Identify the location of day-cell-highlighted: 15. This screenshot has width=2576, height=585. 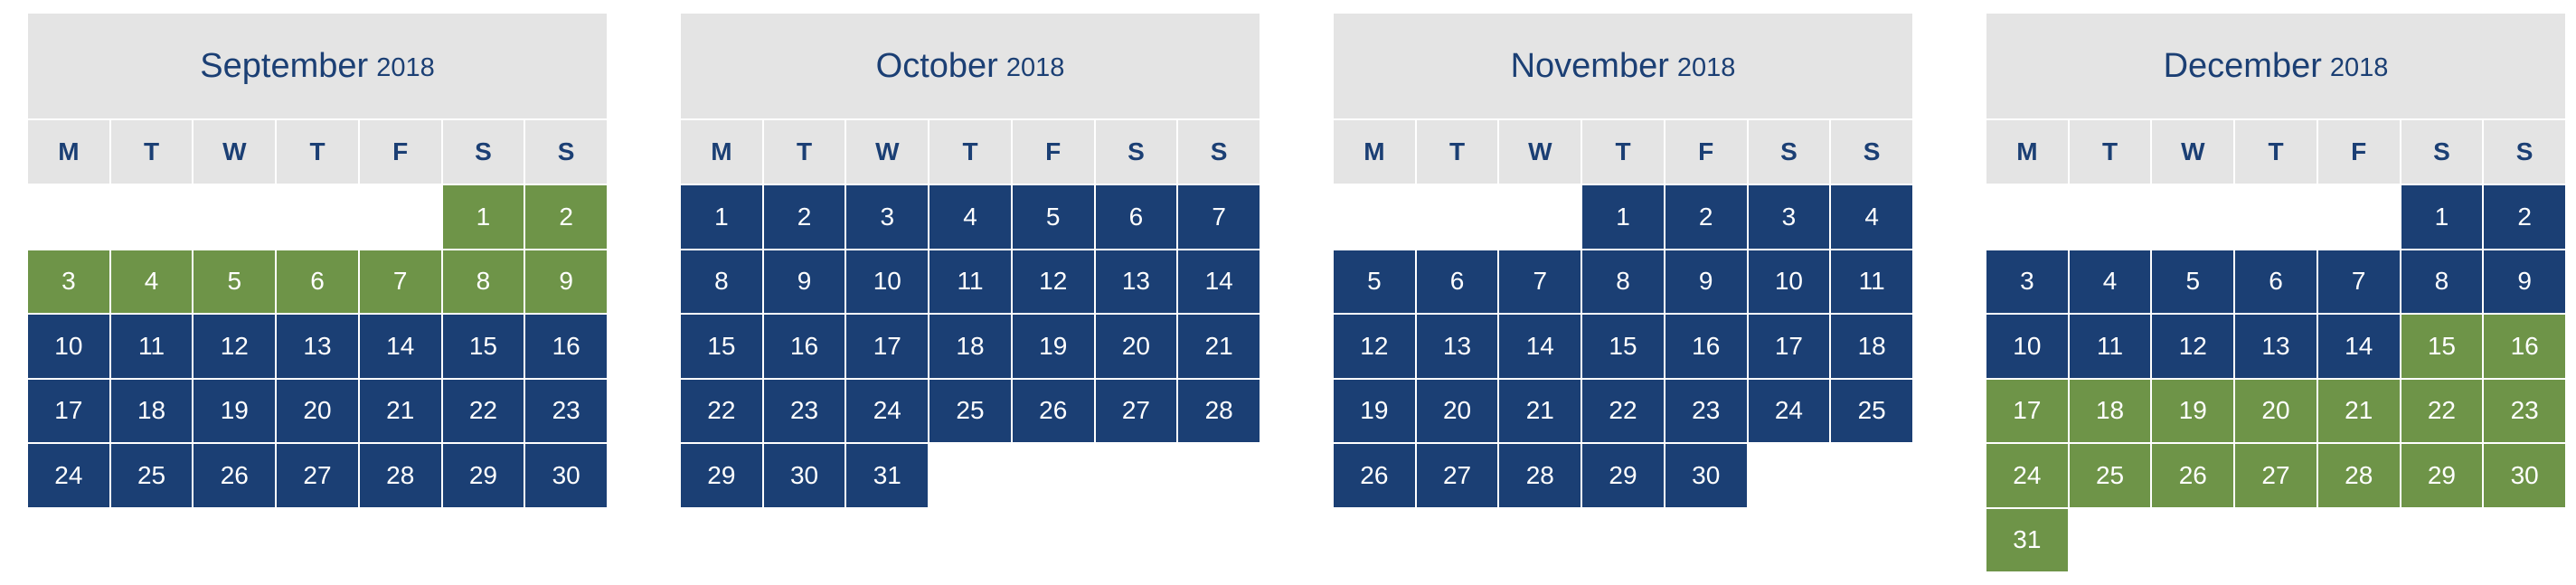
(2442, 347).